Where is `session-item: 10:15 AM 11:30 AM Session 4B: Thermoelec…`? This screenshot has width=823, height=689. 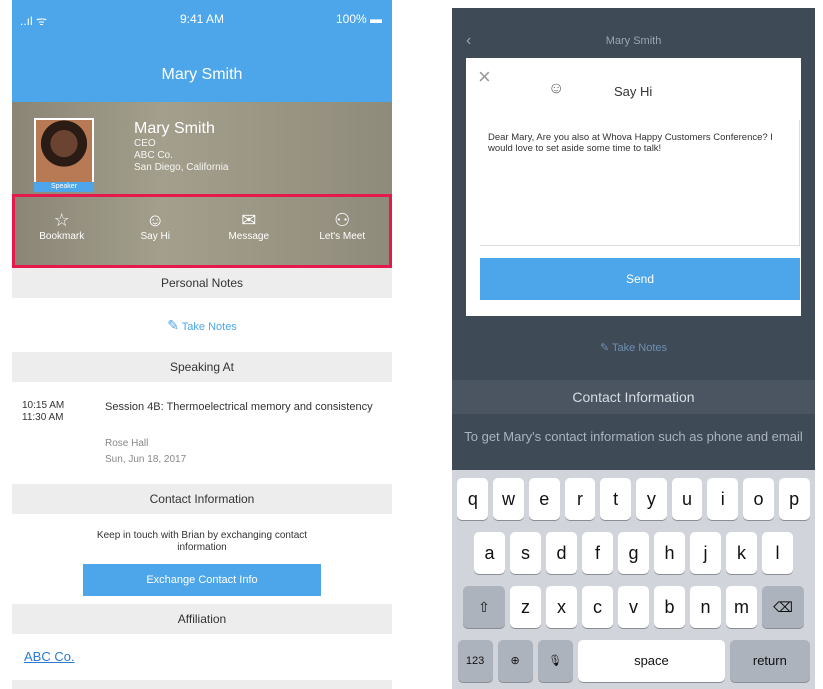 session-item: 10:15 AM 11:30 AM Session 4B: Thermoelec… is located at coordinates (202, 433).